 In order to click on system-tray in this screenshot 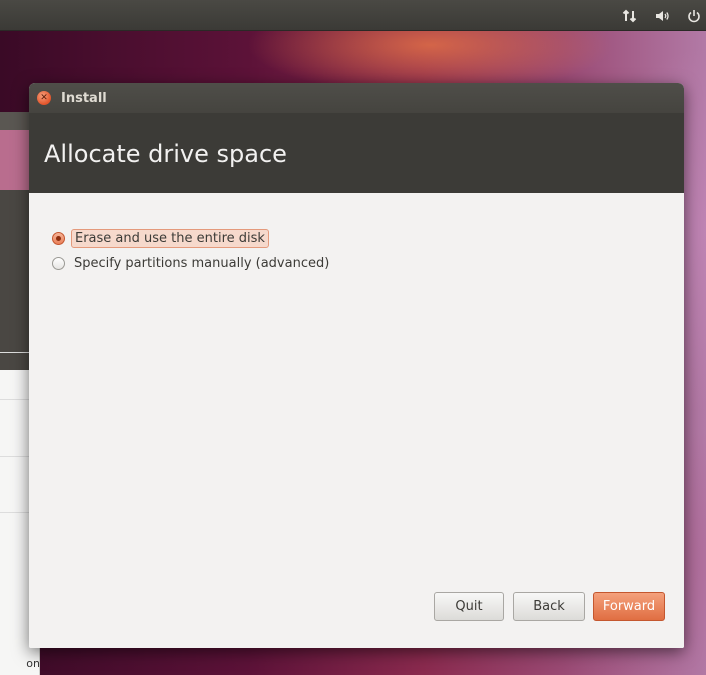, I will do `click(662, 15)`.